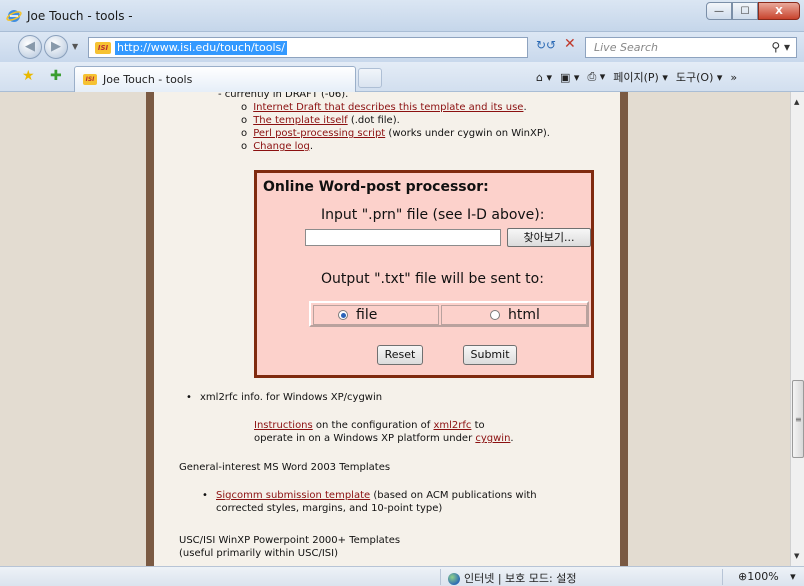  What do you see at coordinates (733, 77) in the screenshot?
I see `more-chevron-icon: »` at bounding box center [733, 77].